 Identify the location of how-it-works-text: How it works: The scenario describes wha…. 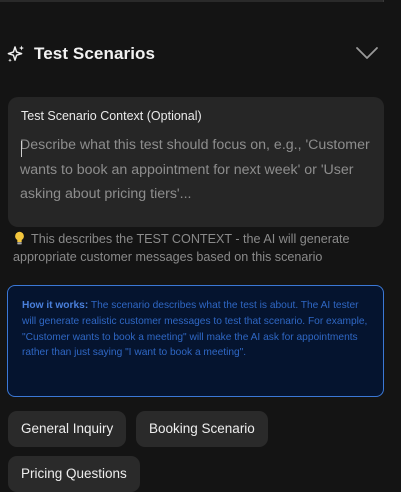
(196, 329).